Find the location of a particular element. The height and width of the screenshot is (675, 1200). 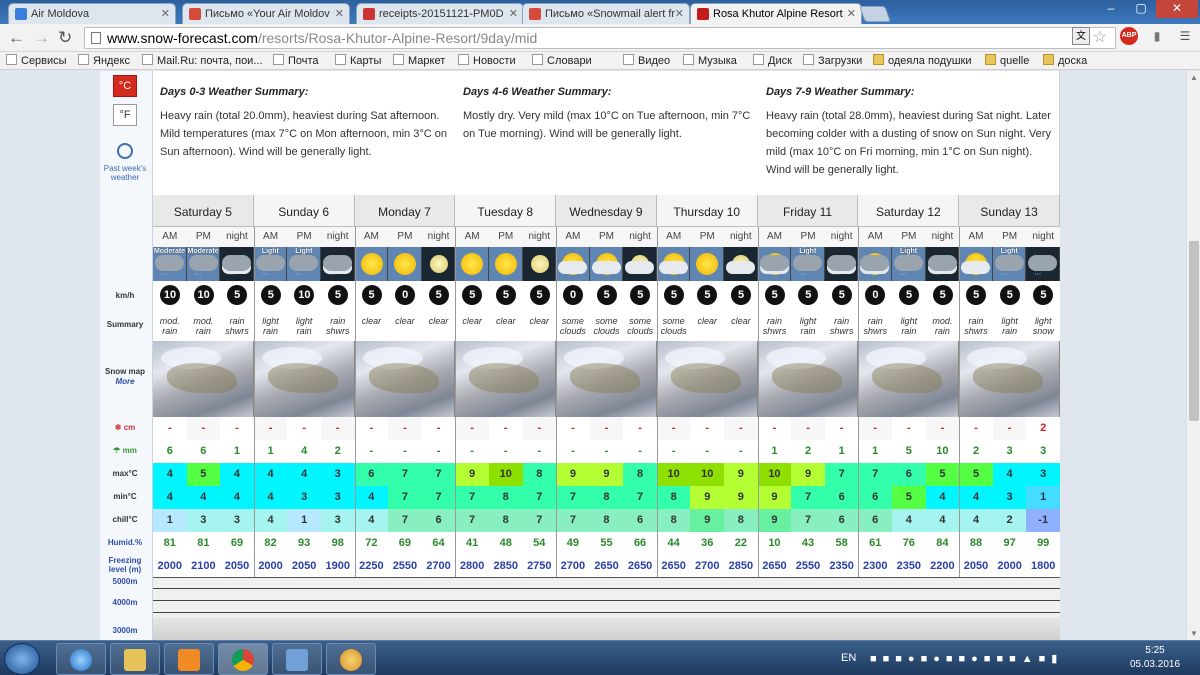

weather-summary-cell: light rain is located at coordinates (1009, 326).